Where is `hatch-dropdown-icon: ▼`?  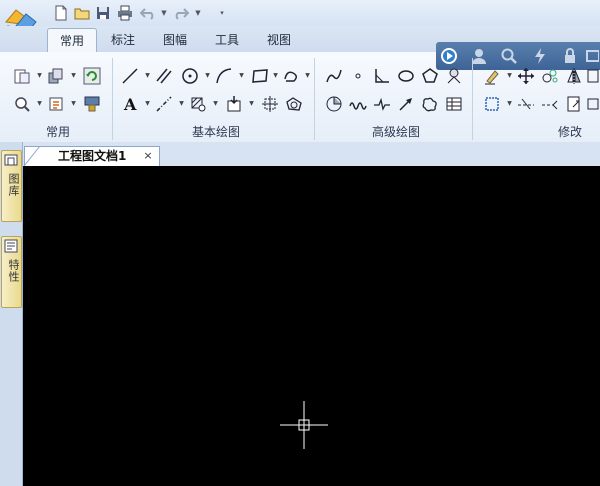 hatch-dropdown-icon: ▼ is located at coordinates (215, 104).